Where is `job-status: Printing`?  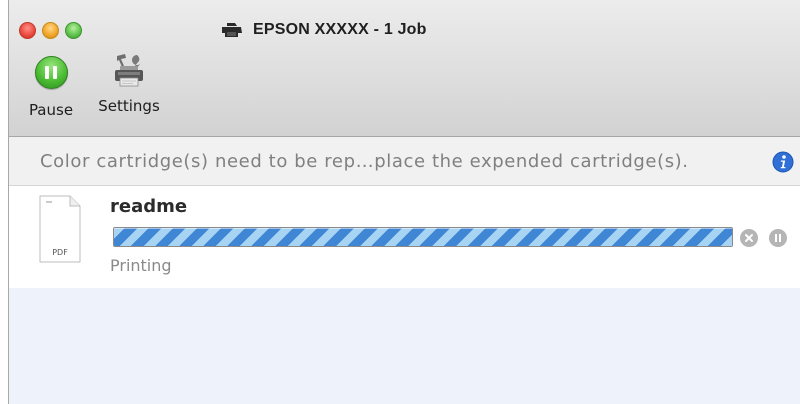
job-status: Printing is located at coordinates (141, 265).